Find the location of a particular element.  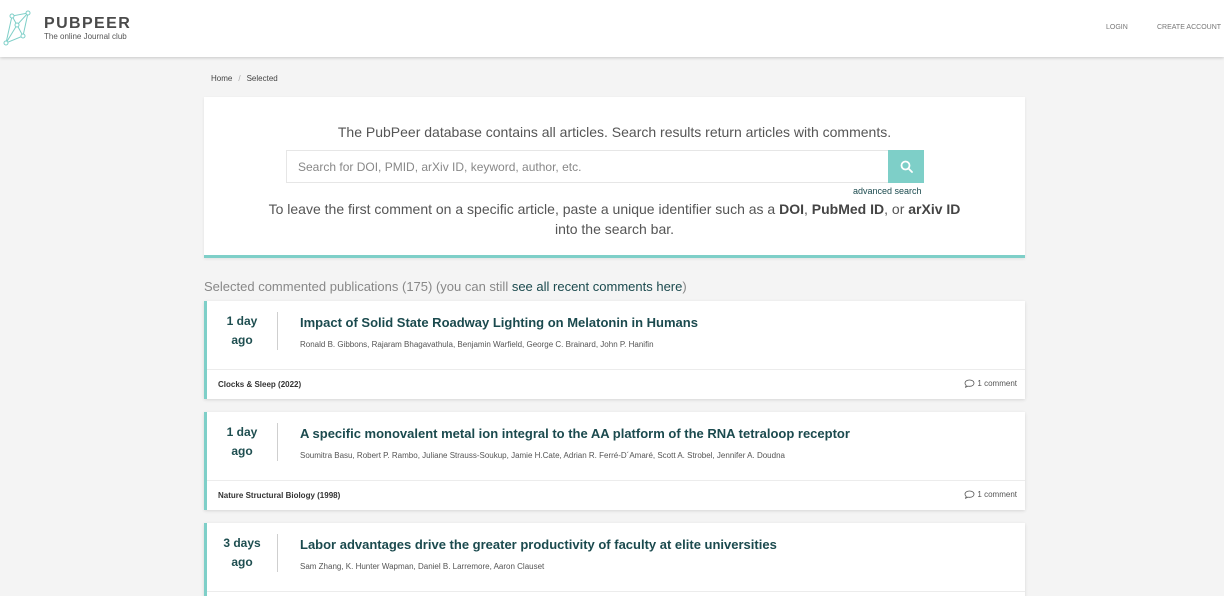

publication-footer: Clocks & Sleep (2022) 1 comment is located at coordinates (616, 383).